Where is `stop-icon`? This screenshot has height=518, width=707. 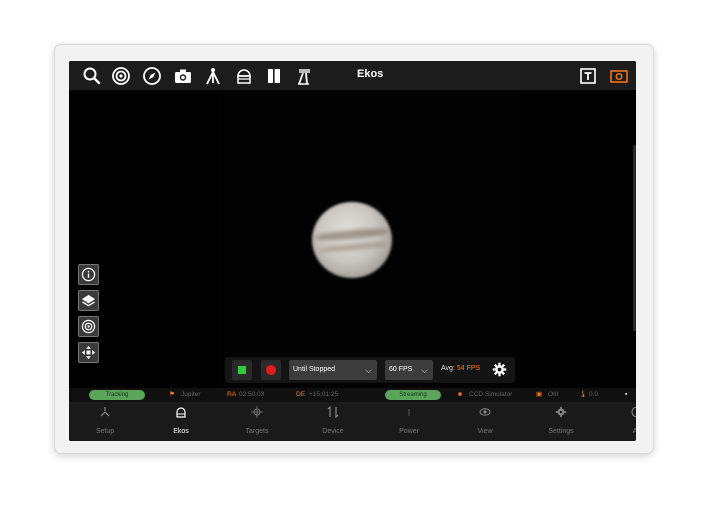 stop-icon is located at coordinates (242, 370).